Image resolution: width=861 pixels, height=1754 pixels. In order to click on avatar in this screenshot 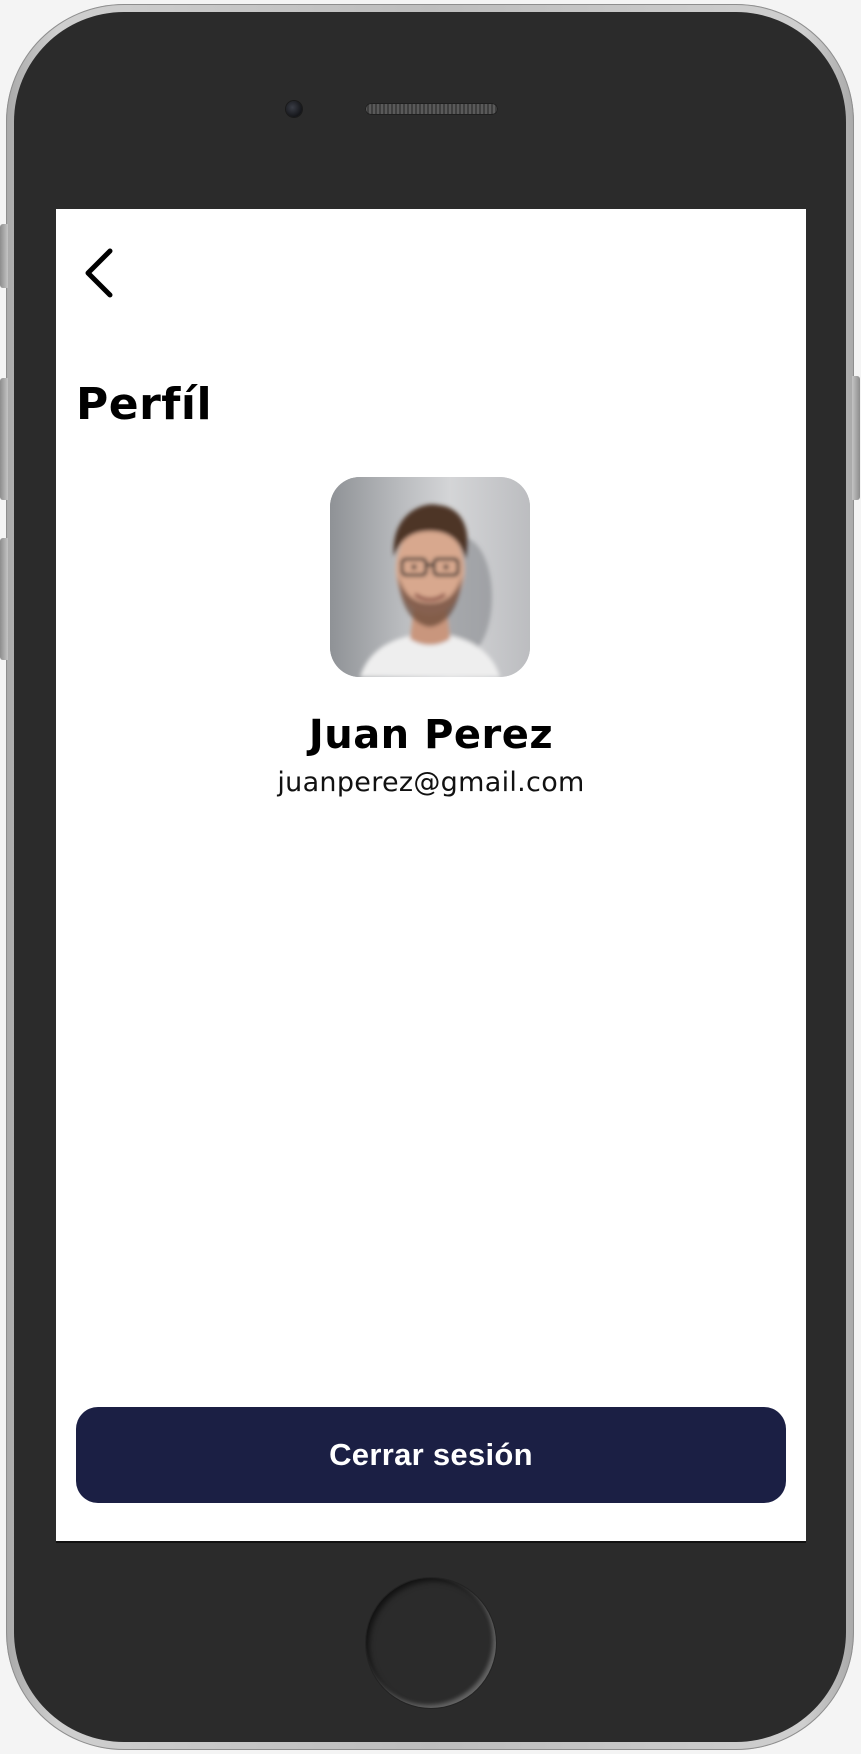, I will do `click(430, 577)`.